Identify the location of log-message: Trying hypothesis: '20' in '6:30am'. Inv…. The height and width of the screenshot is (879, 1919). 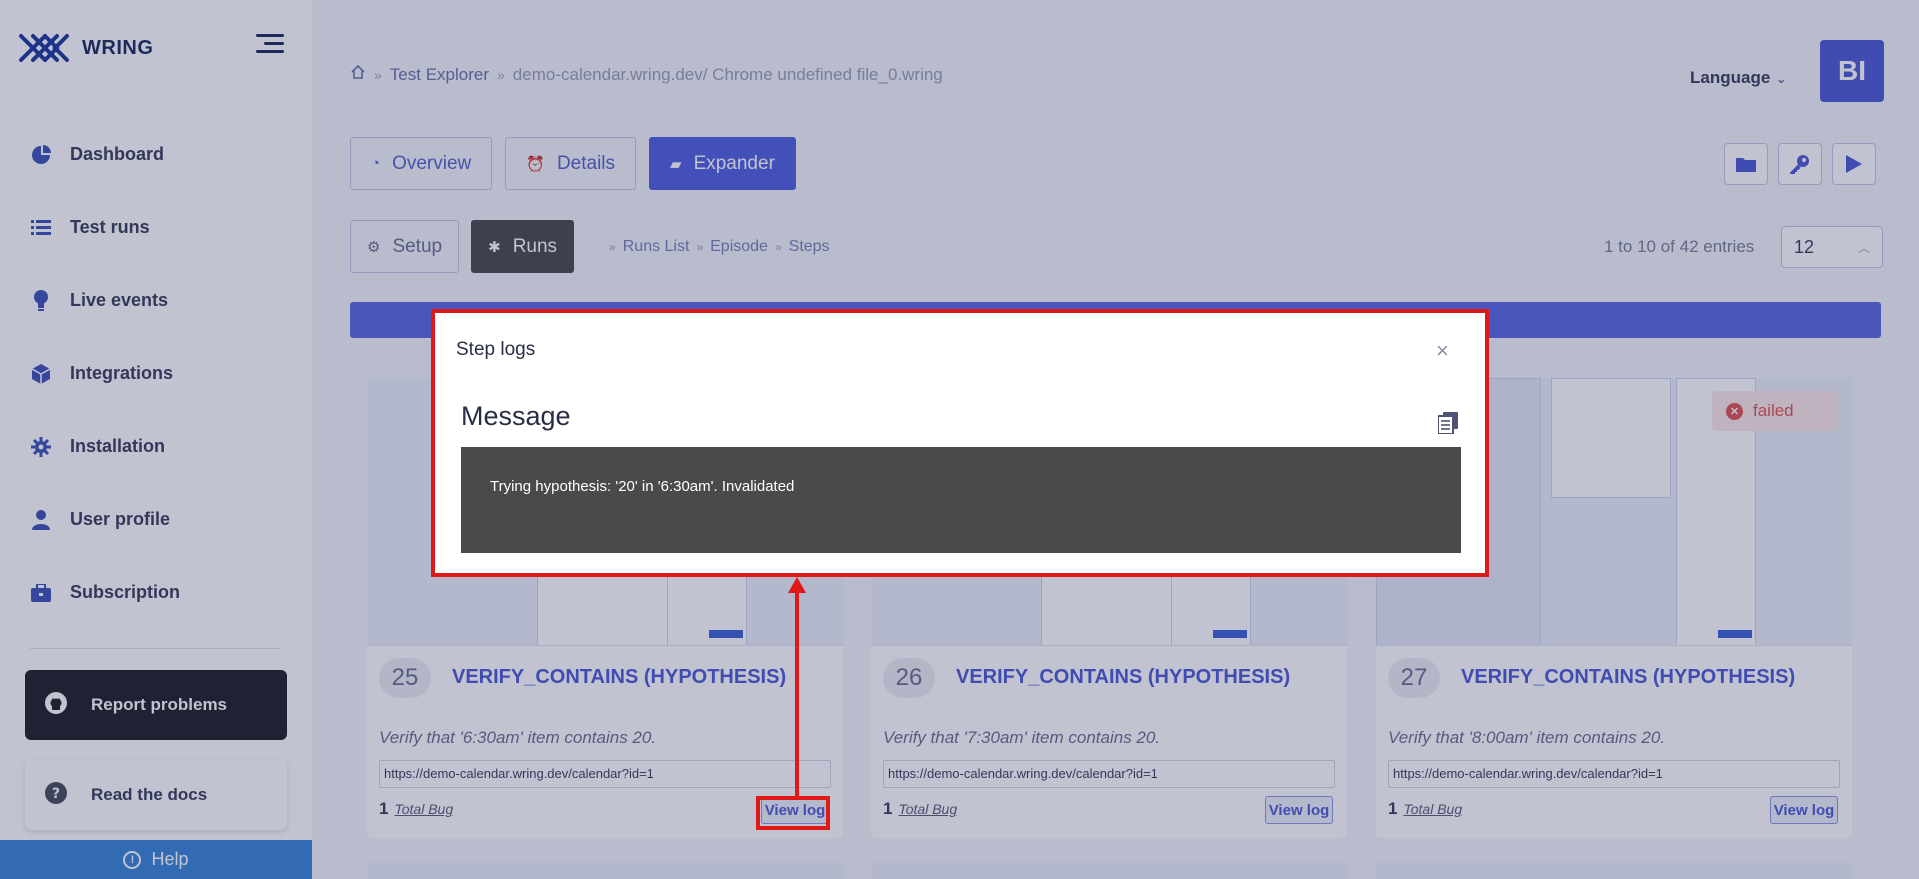
(961, 500).